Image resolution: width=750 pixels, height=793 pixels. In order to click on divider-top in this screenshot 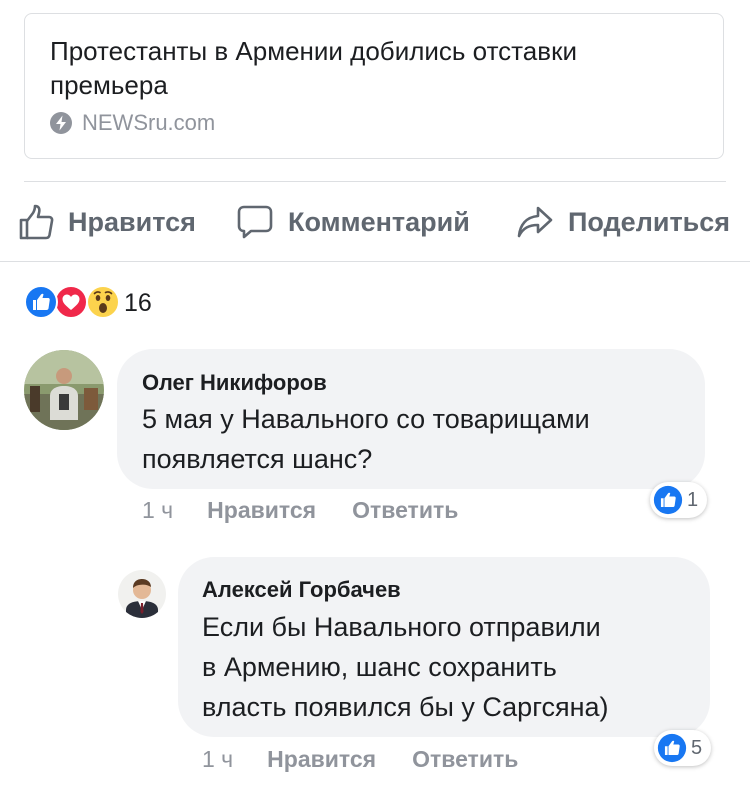, I will do `click(375, 181)`.